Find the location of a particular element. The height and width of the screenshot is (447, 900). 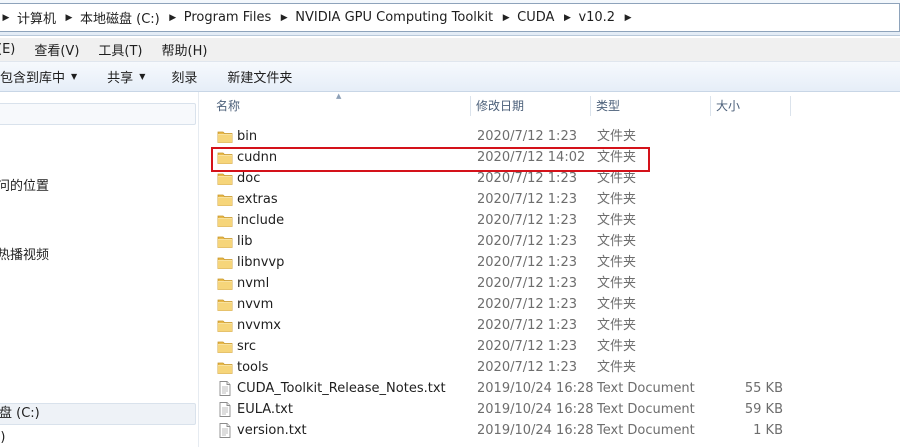

file-row-tools: tools 2020/7/12 1:23 文件夹 is located at coordinates (549, 367).